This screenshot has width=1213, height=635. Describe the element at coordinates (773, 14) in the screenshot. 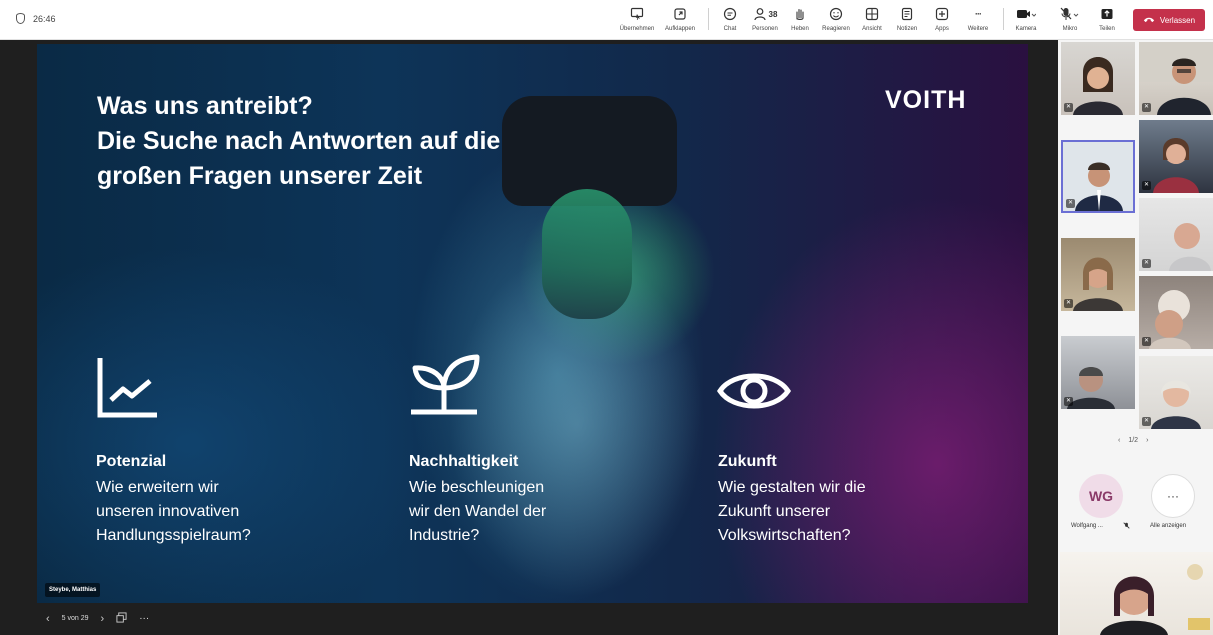

I see `people-count: 38` at that location.